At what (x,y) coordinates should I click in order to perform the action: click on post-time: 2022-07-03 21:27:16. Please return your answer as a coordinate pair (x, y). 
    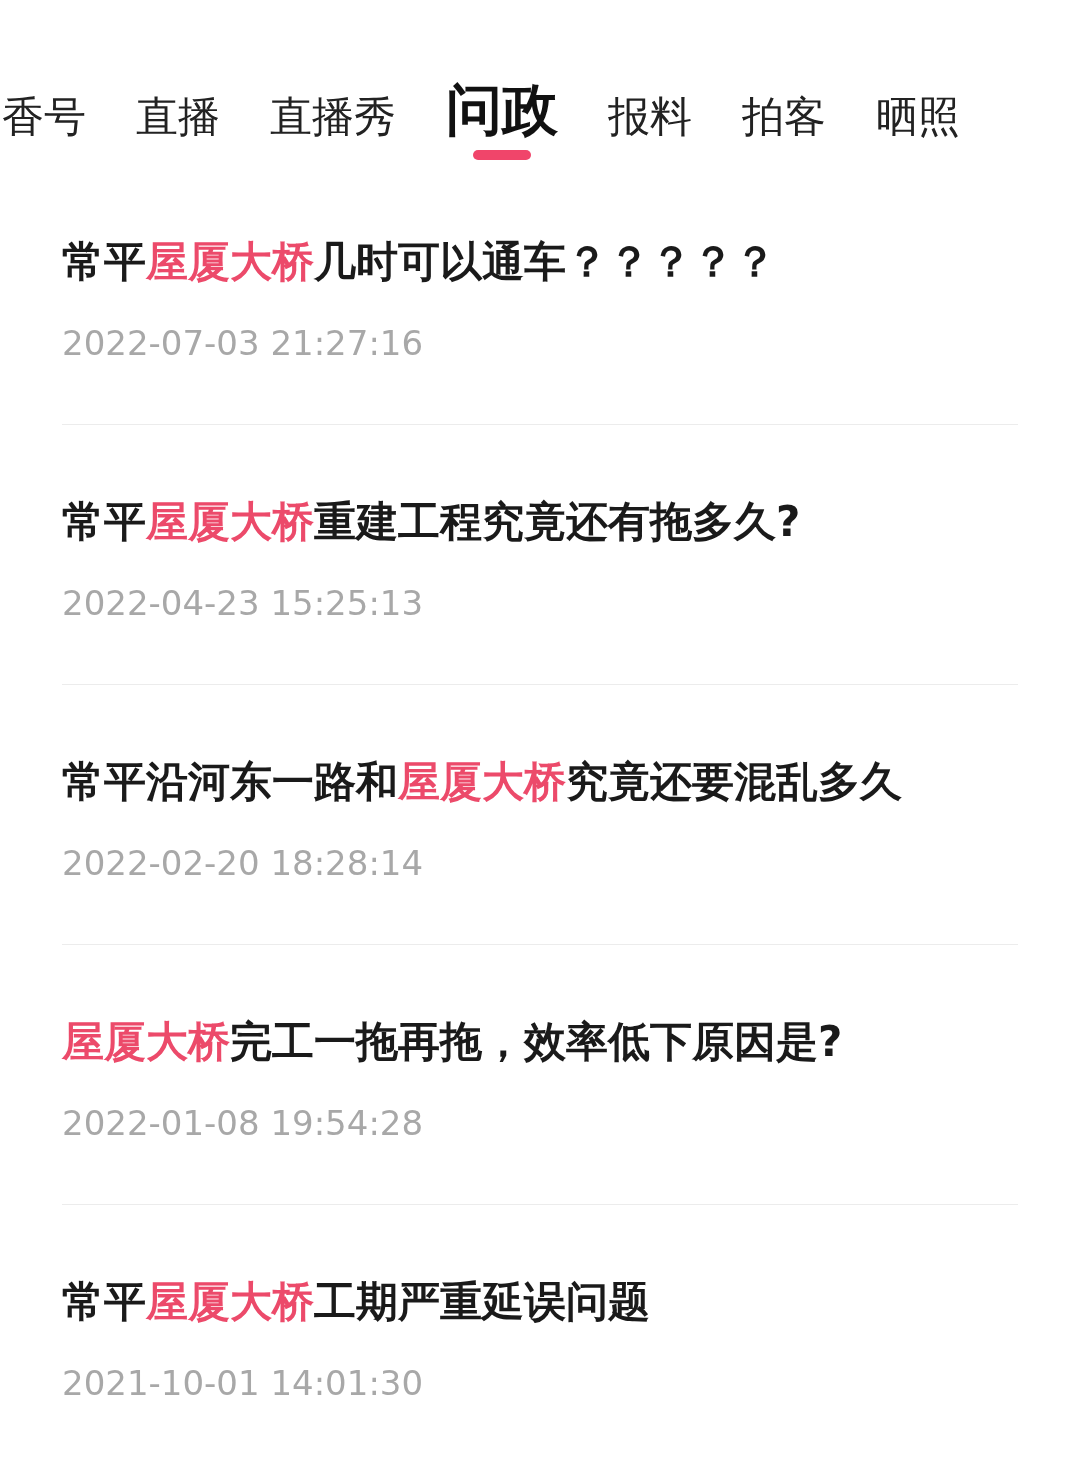
    Looking at the image, I should click on (243, 343).